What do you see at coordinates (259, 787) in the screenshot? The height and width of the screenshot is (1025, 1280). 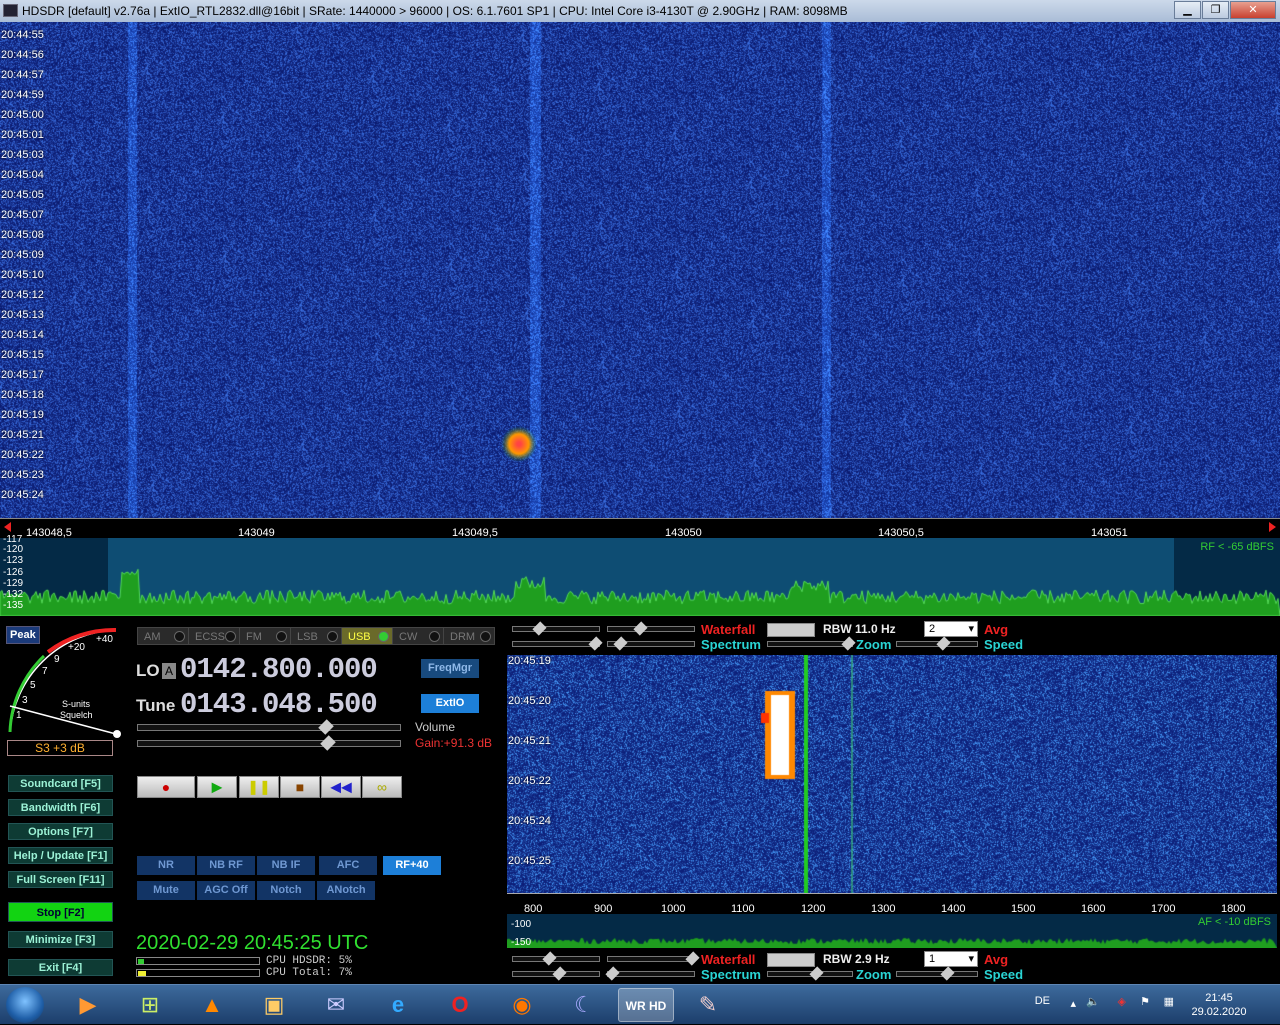 I see `pause-button: ❚❚` at bounding box center [259, 787].